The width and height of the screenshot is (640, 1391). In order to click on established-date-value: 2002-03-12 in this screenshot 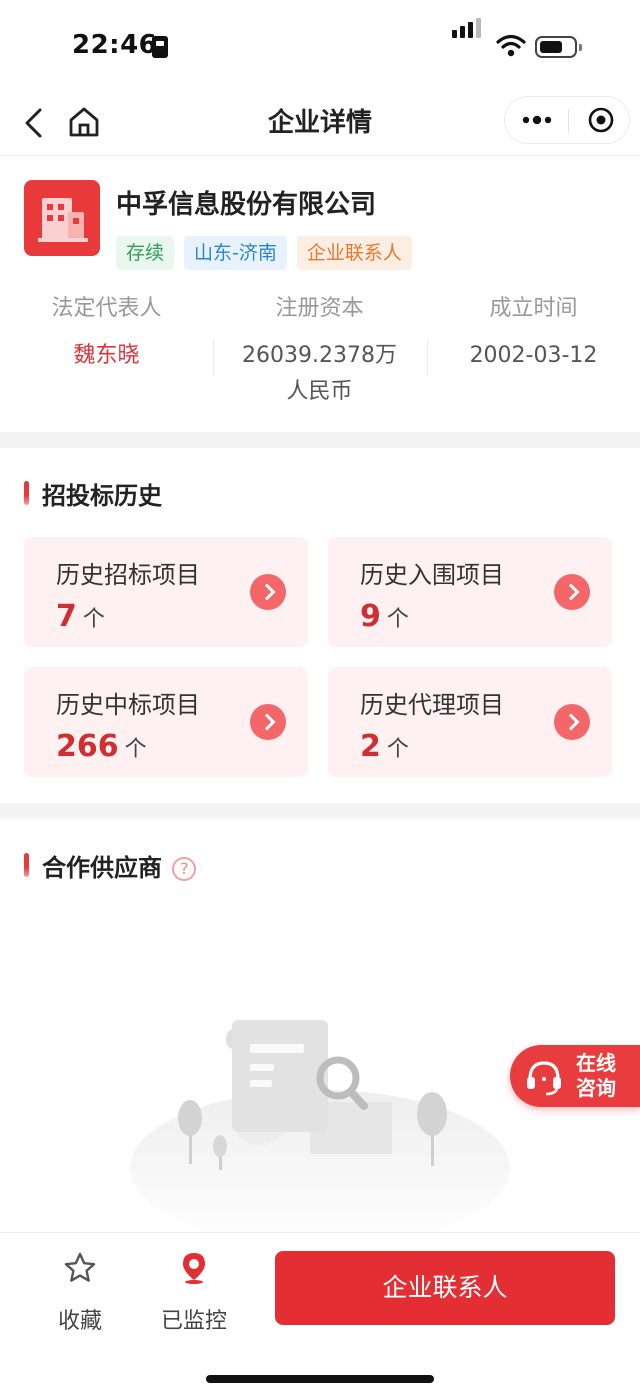, I will do `click(533, 355)`.